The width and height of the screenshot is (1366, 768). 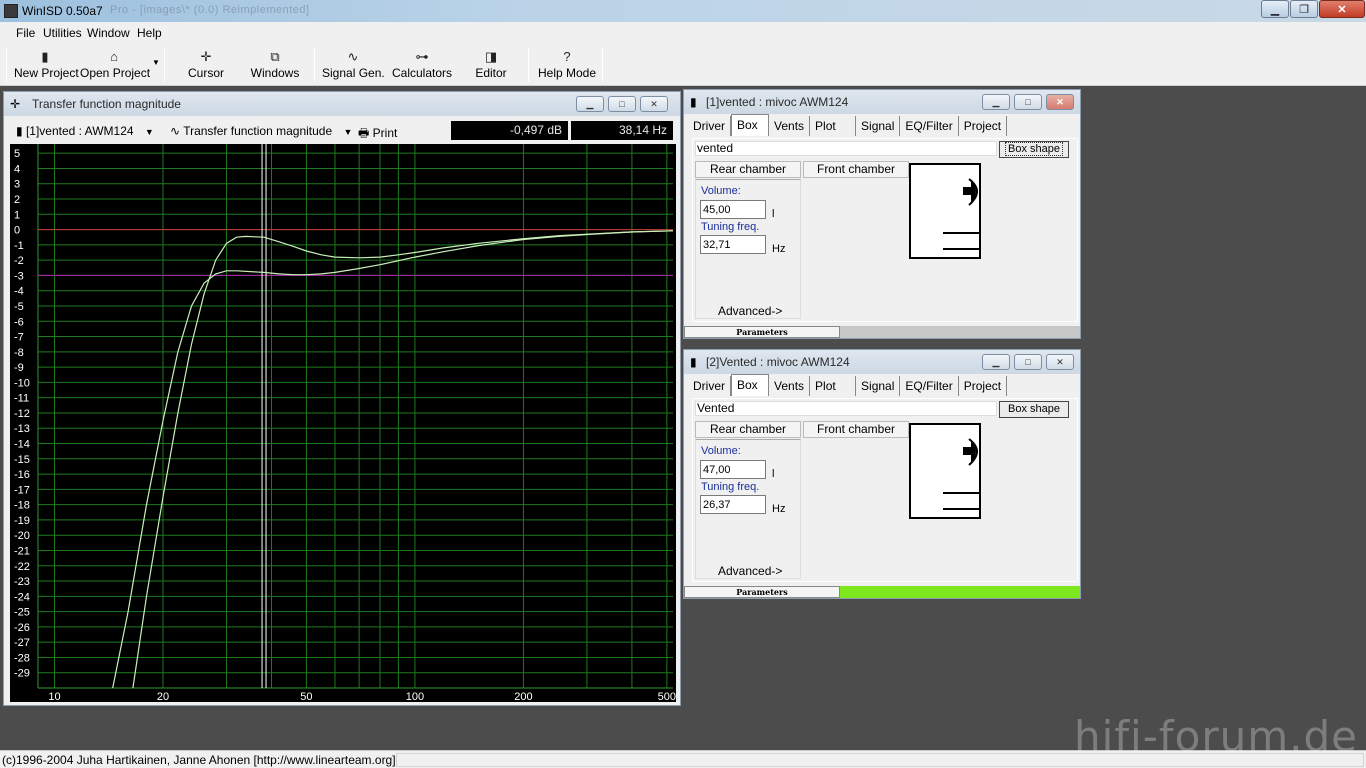 I want to click on close-button: ✕, so click(x=1342, y=9).